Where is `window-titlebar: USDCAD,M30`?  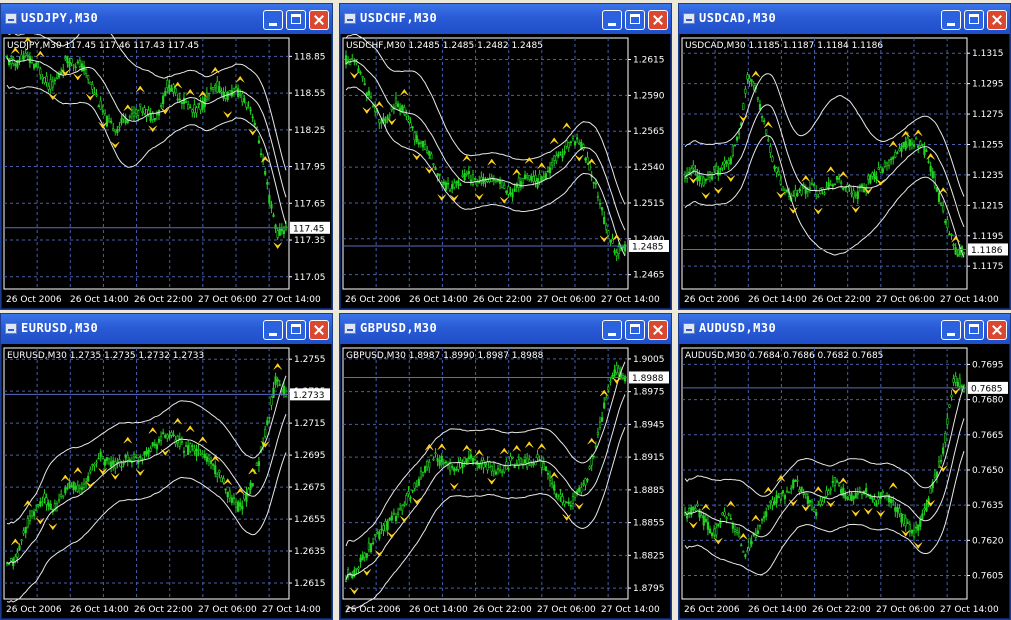
window-titlebar: USDCAD,M30 is located at coordinates (844, 19).